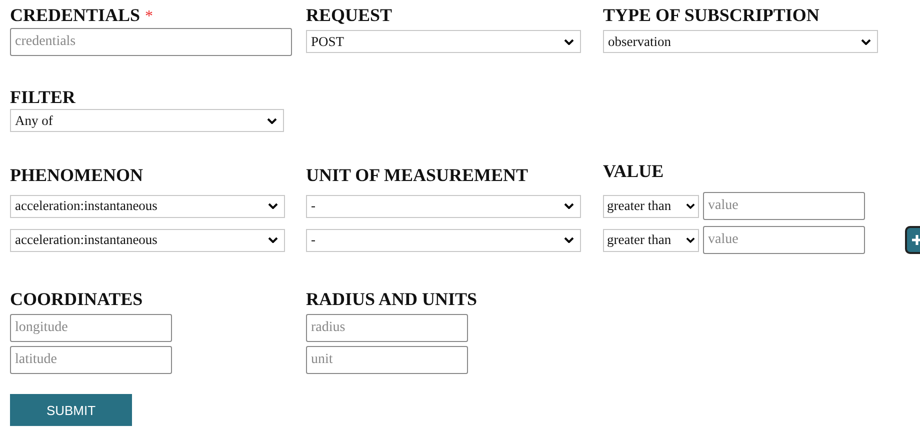  I want to click on required-mark: *, so click(149, 17).